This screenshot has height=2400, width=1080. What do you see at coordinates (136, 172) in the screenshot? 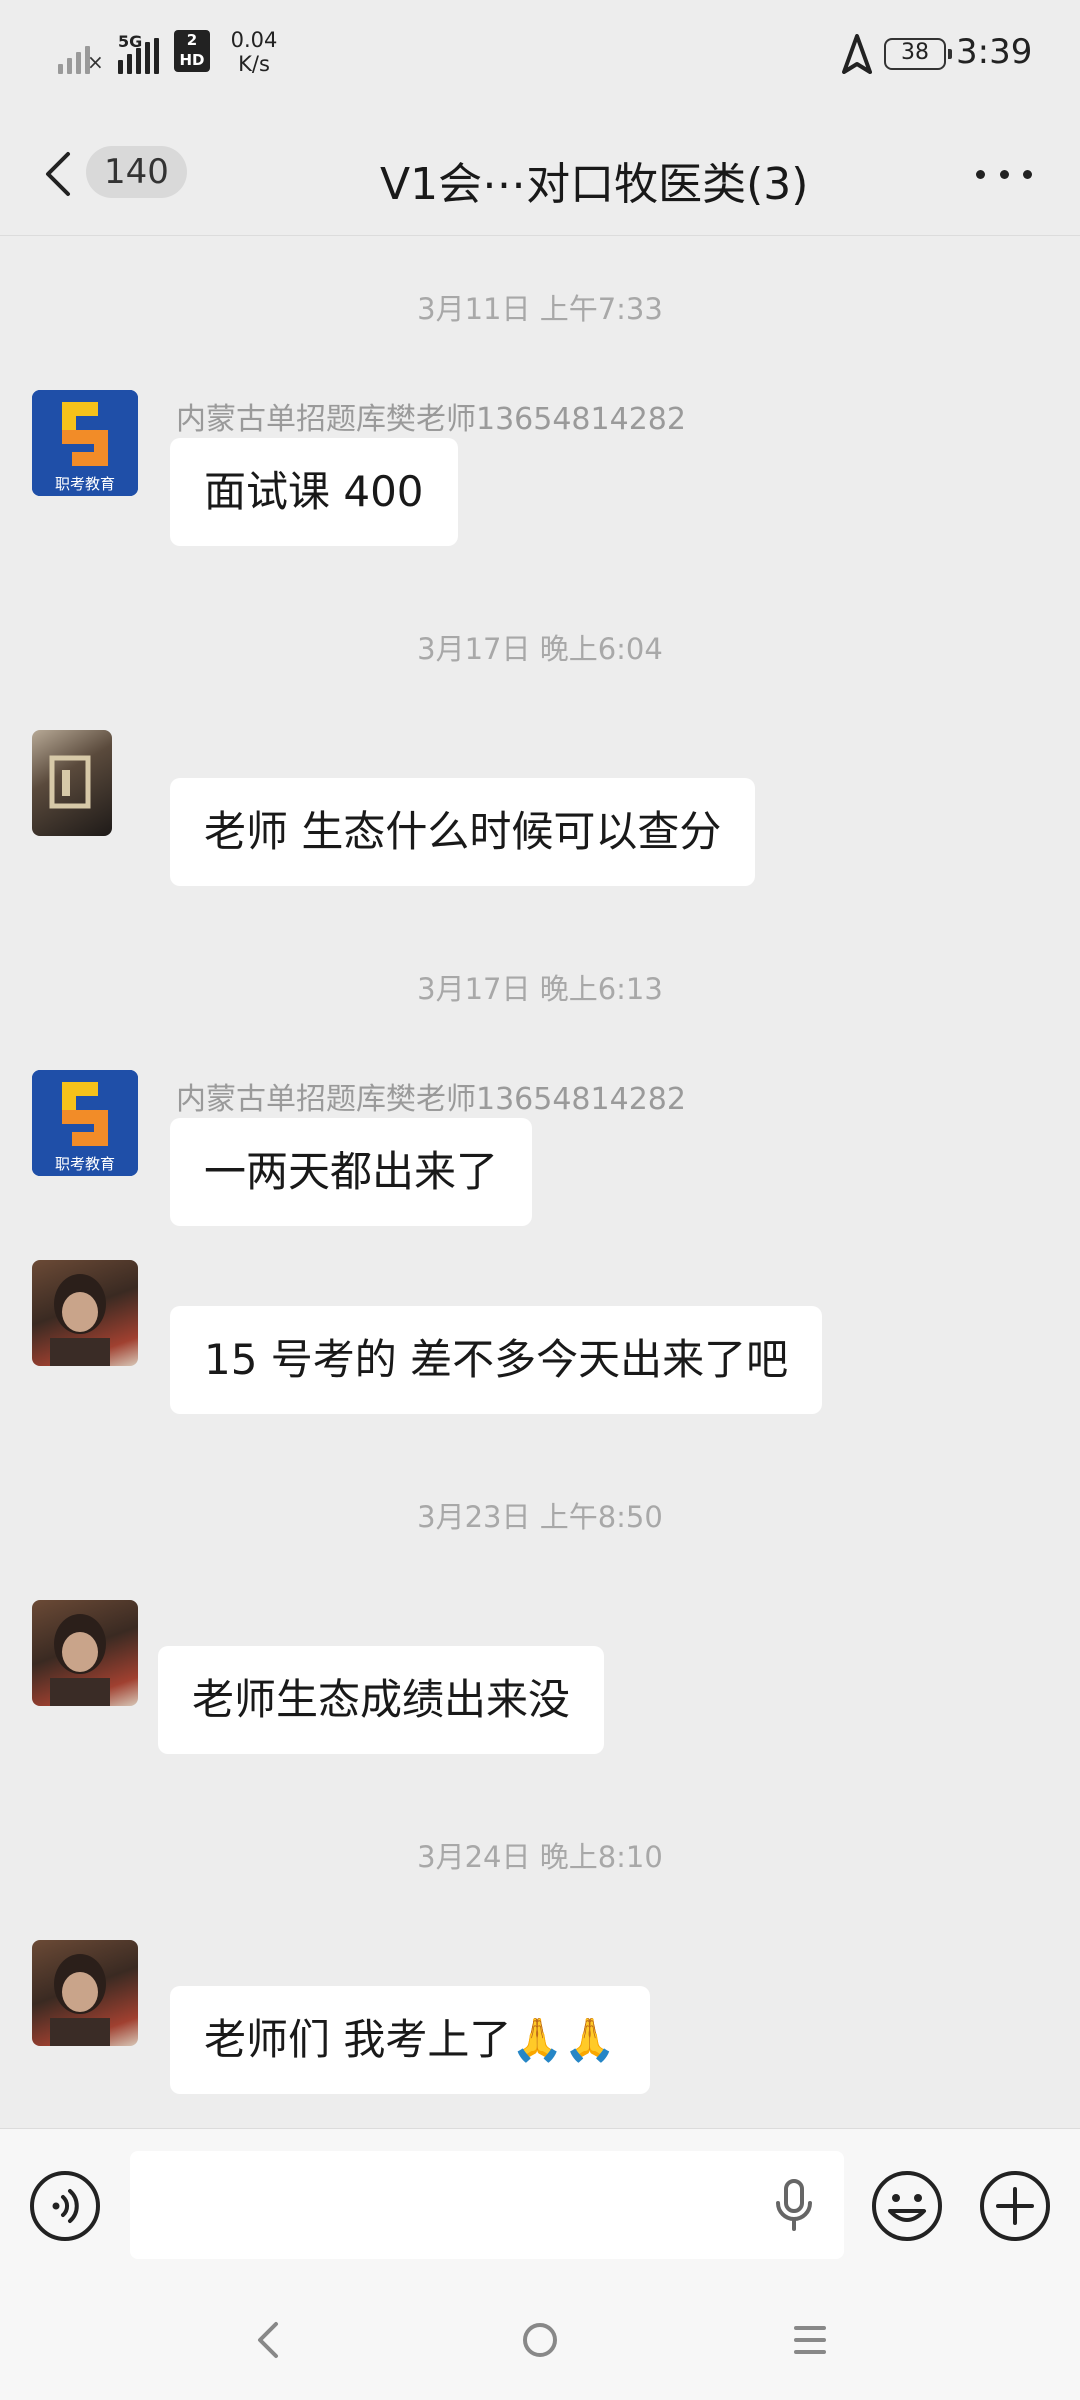
I see `unread-count-badge: 140` at bounding box center [136, 172].